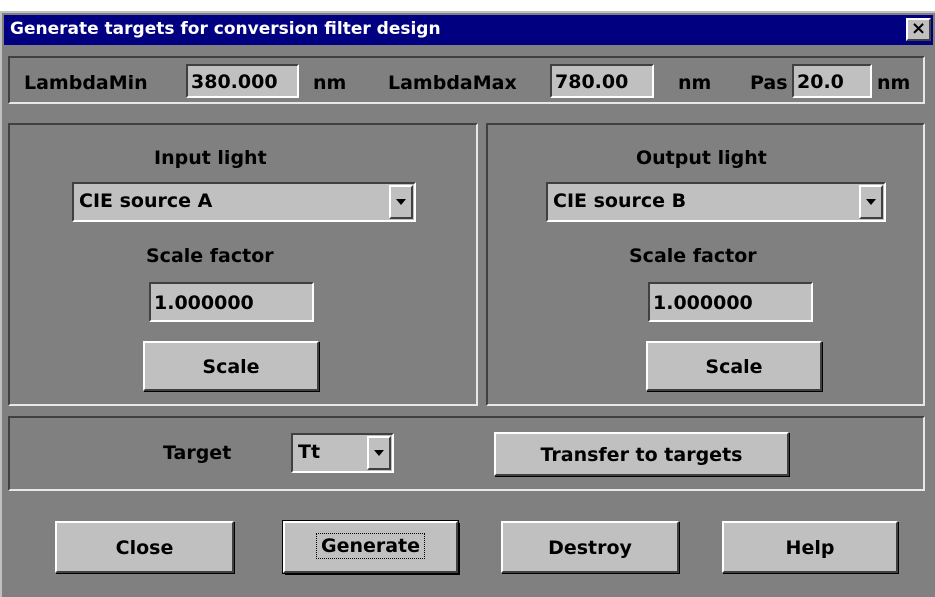 The image size is (935, 597). Describe the element at coordinates (197, 453) in the screenshot. I see `target-label: Target` at that location.